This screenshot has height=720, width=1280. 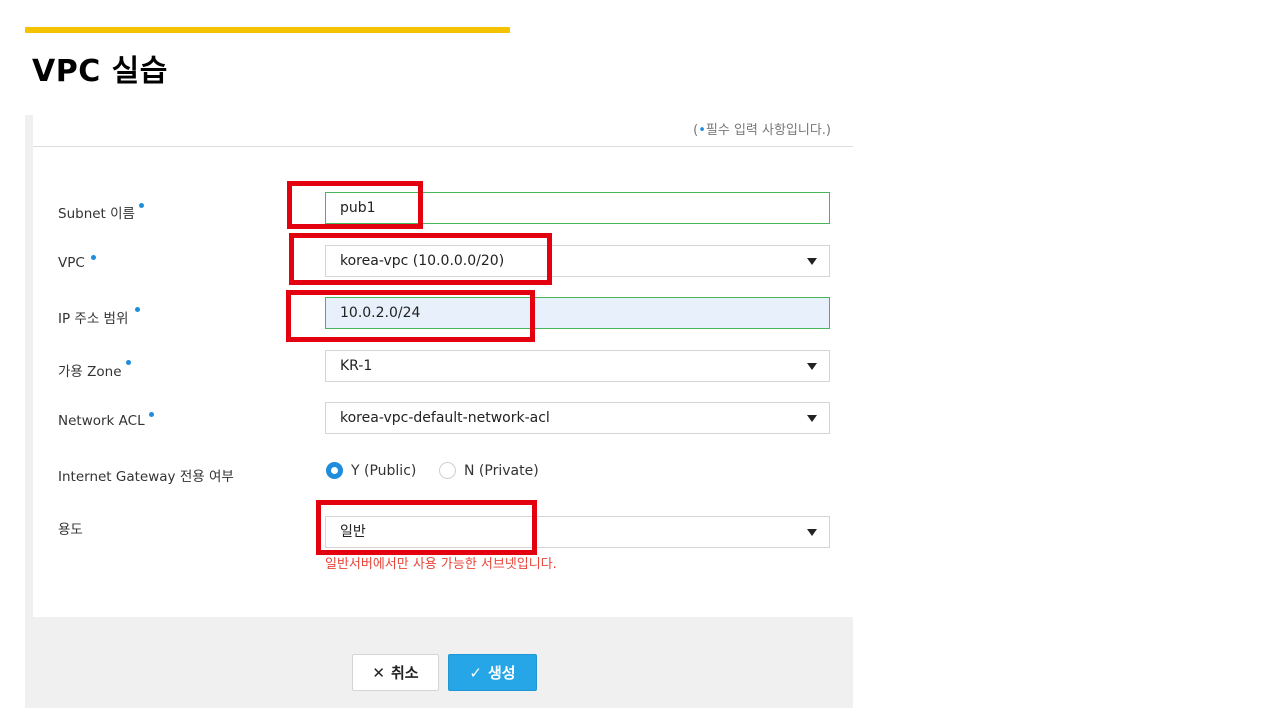 What do you see at coordinates (71, 263) in the screenshot?
I see `vpc-label: VPC` at bounding box center [71, 263].